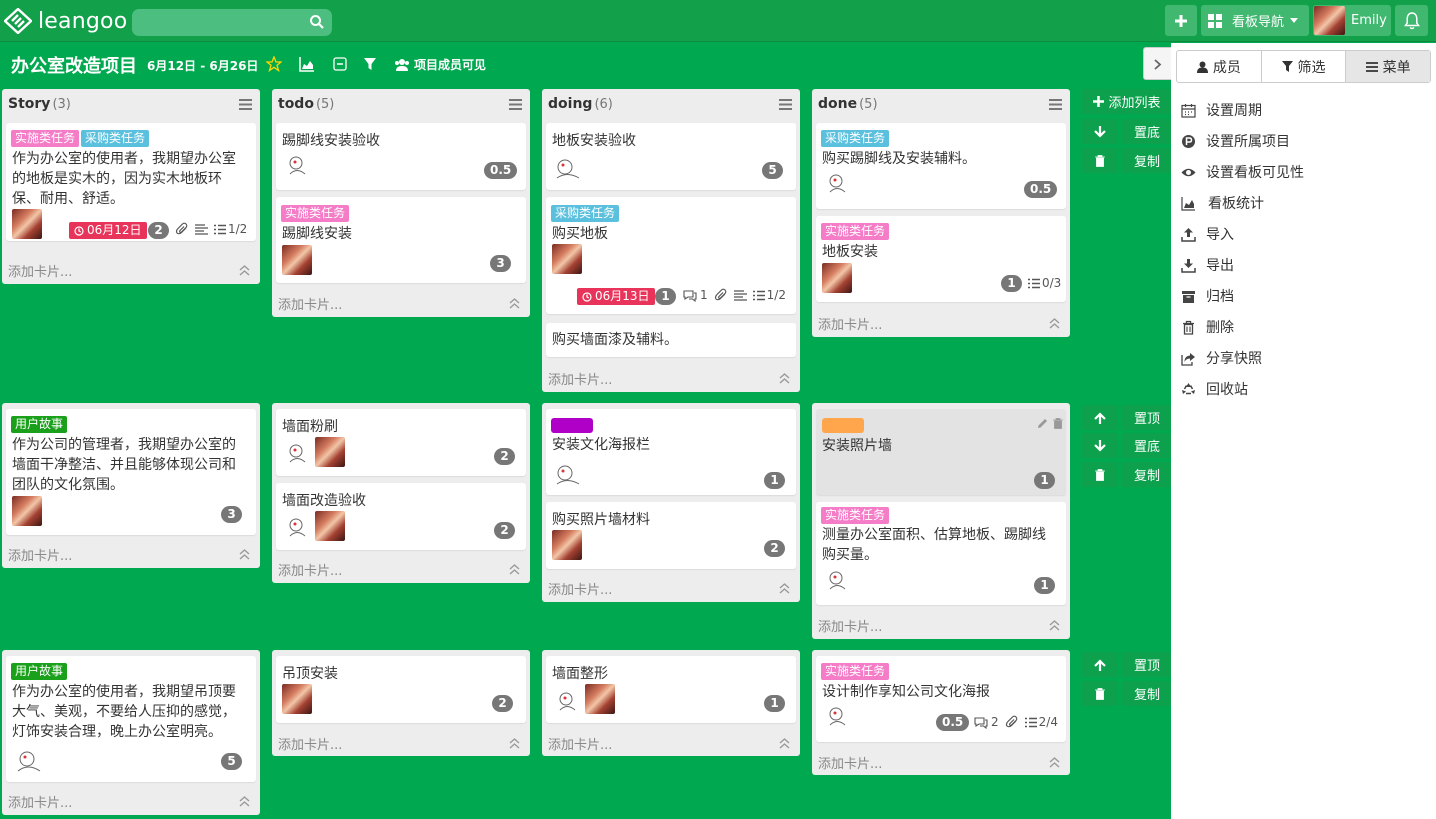  Describe the element at coordinates (1219, 66) in the screenshot. I see `tab-members: 成员` at that location.